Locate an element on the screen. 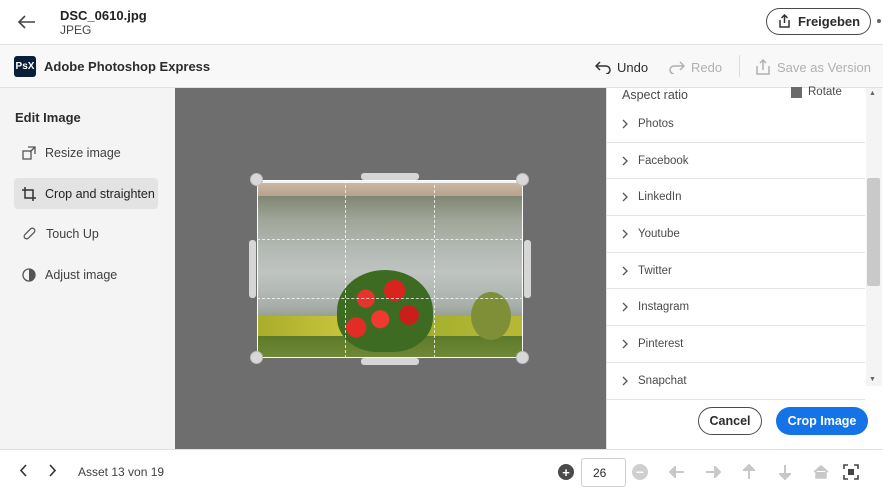  pan-down-button is located at coordinates (785, 472).